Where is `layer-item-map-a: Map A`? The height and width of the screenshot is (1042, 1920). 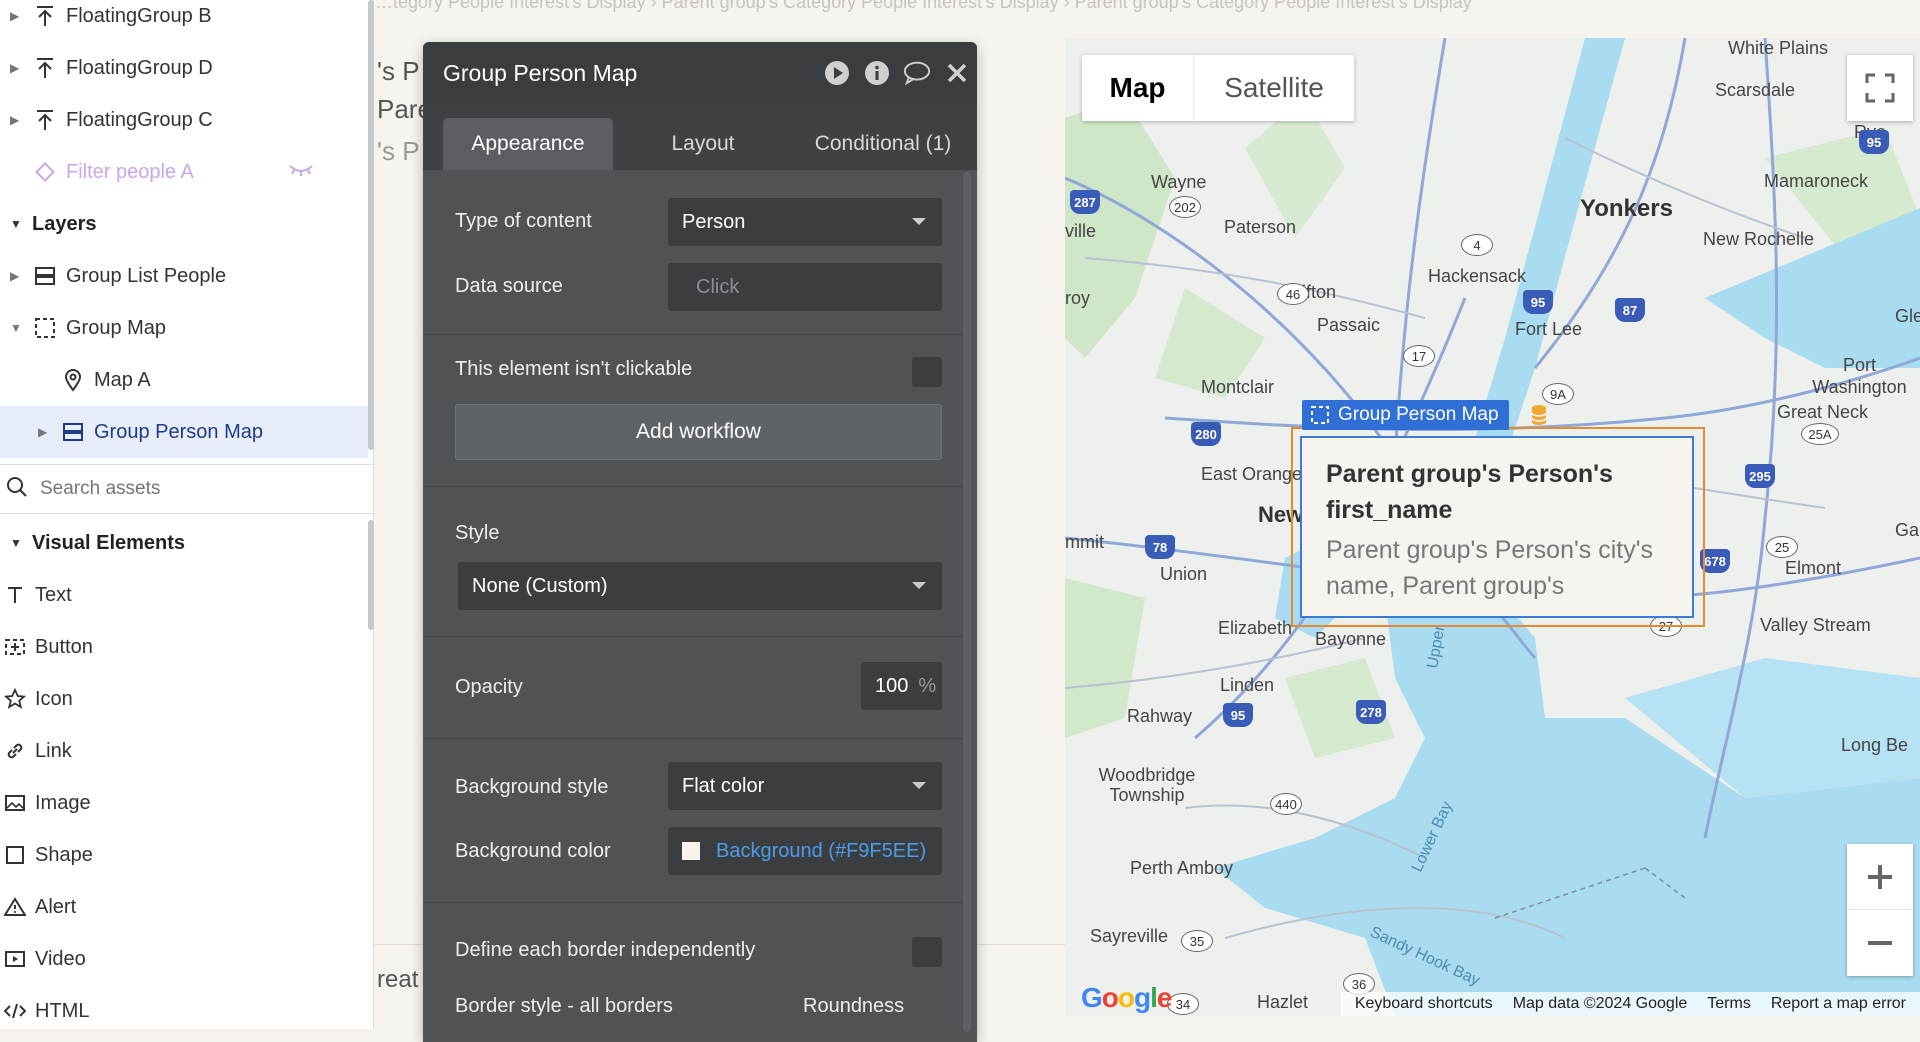 layer-item-map-a: Map A is located at coordinates (184, 380).